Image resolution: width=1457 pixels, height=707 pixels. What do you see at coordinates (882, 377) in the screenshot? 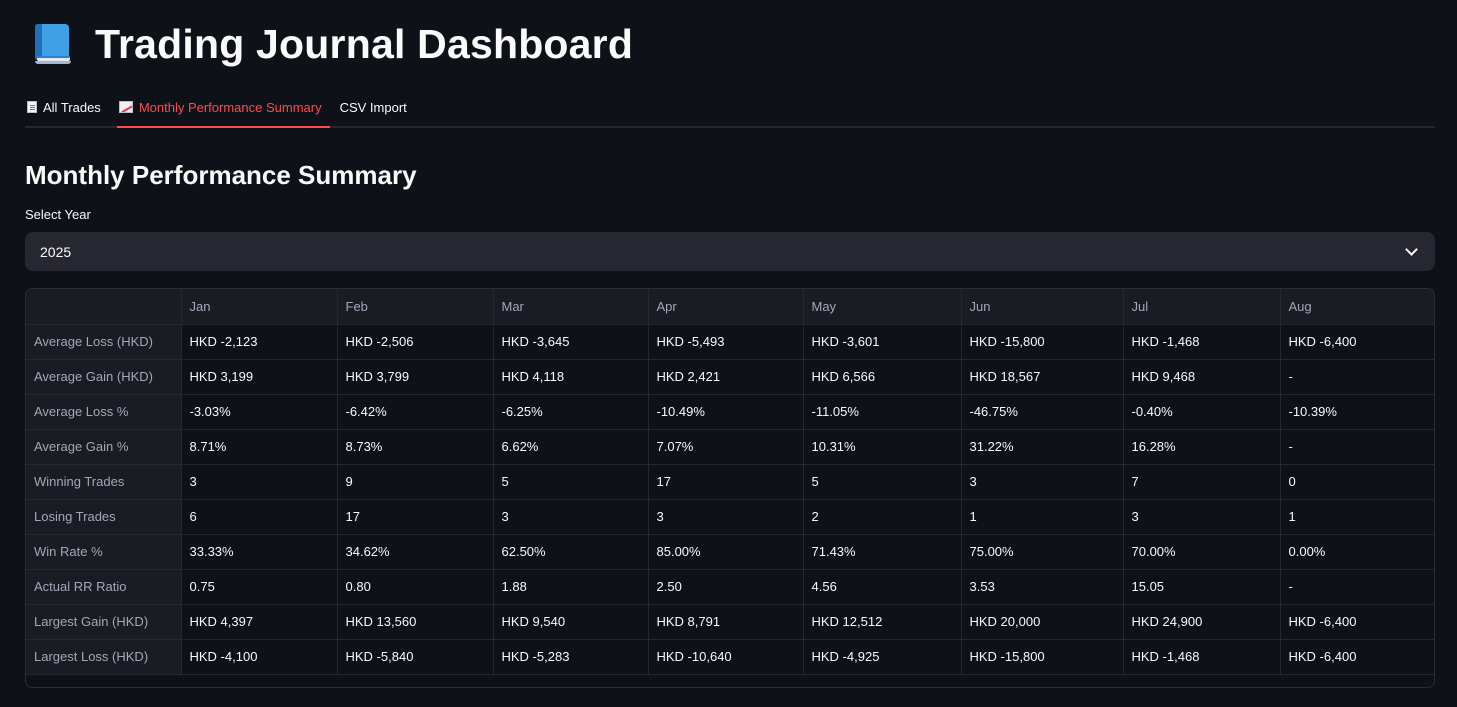
I see `table-cell: HKD 6,566` at bounding box center [882, 377].